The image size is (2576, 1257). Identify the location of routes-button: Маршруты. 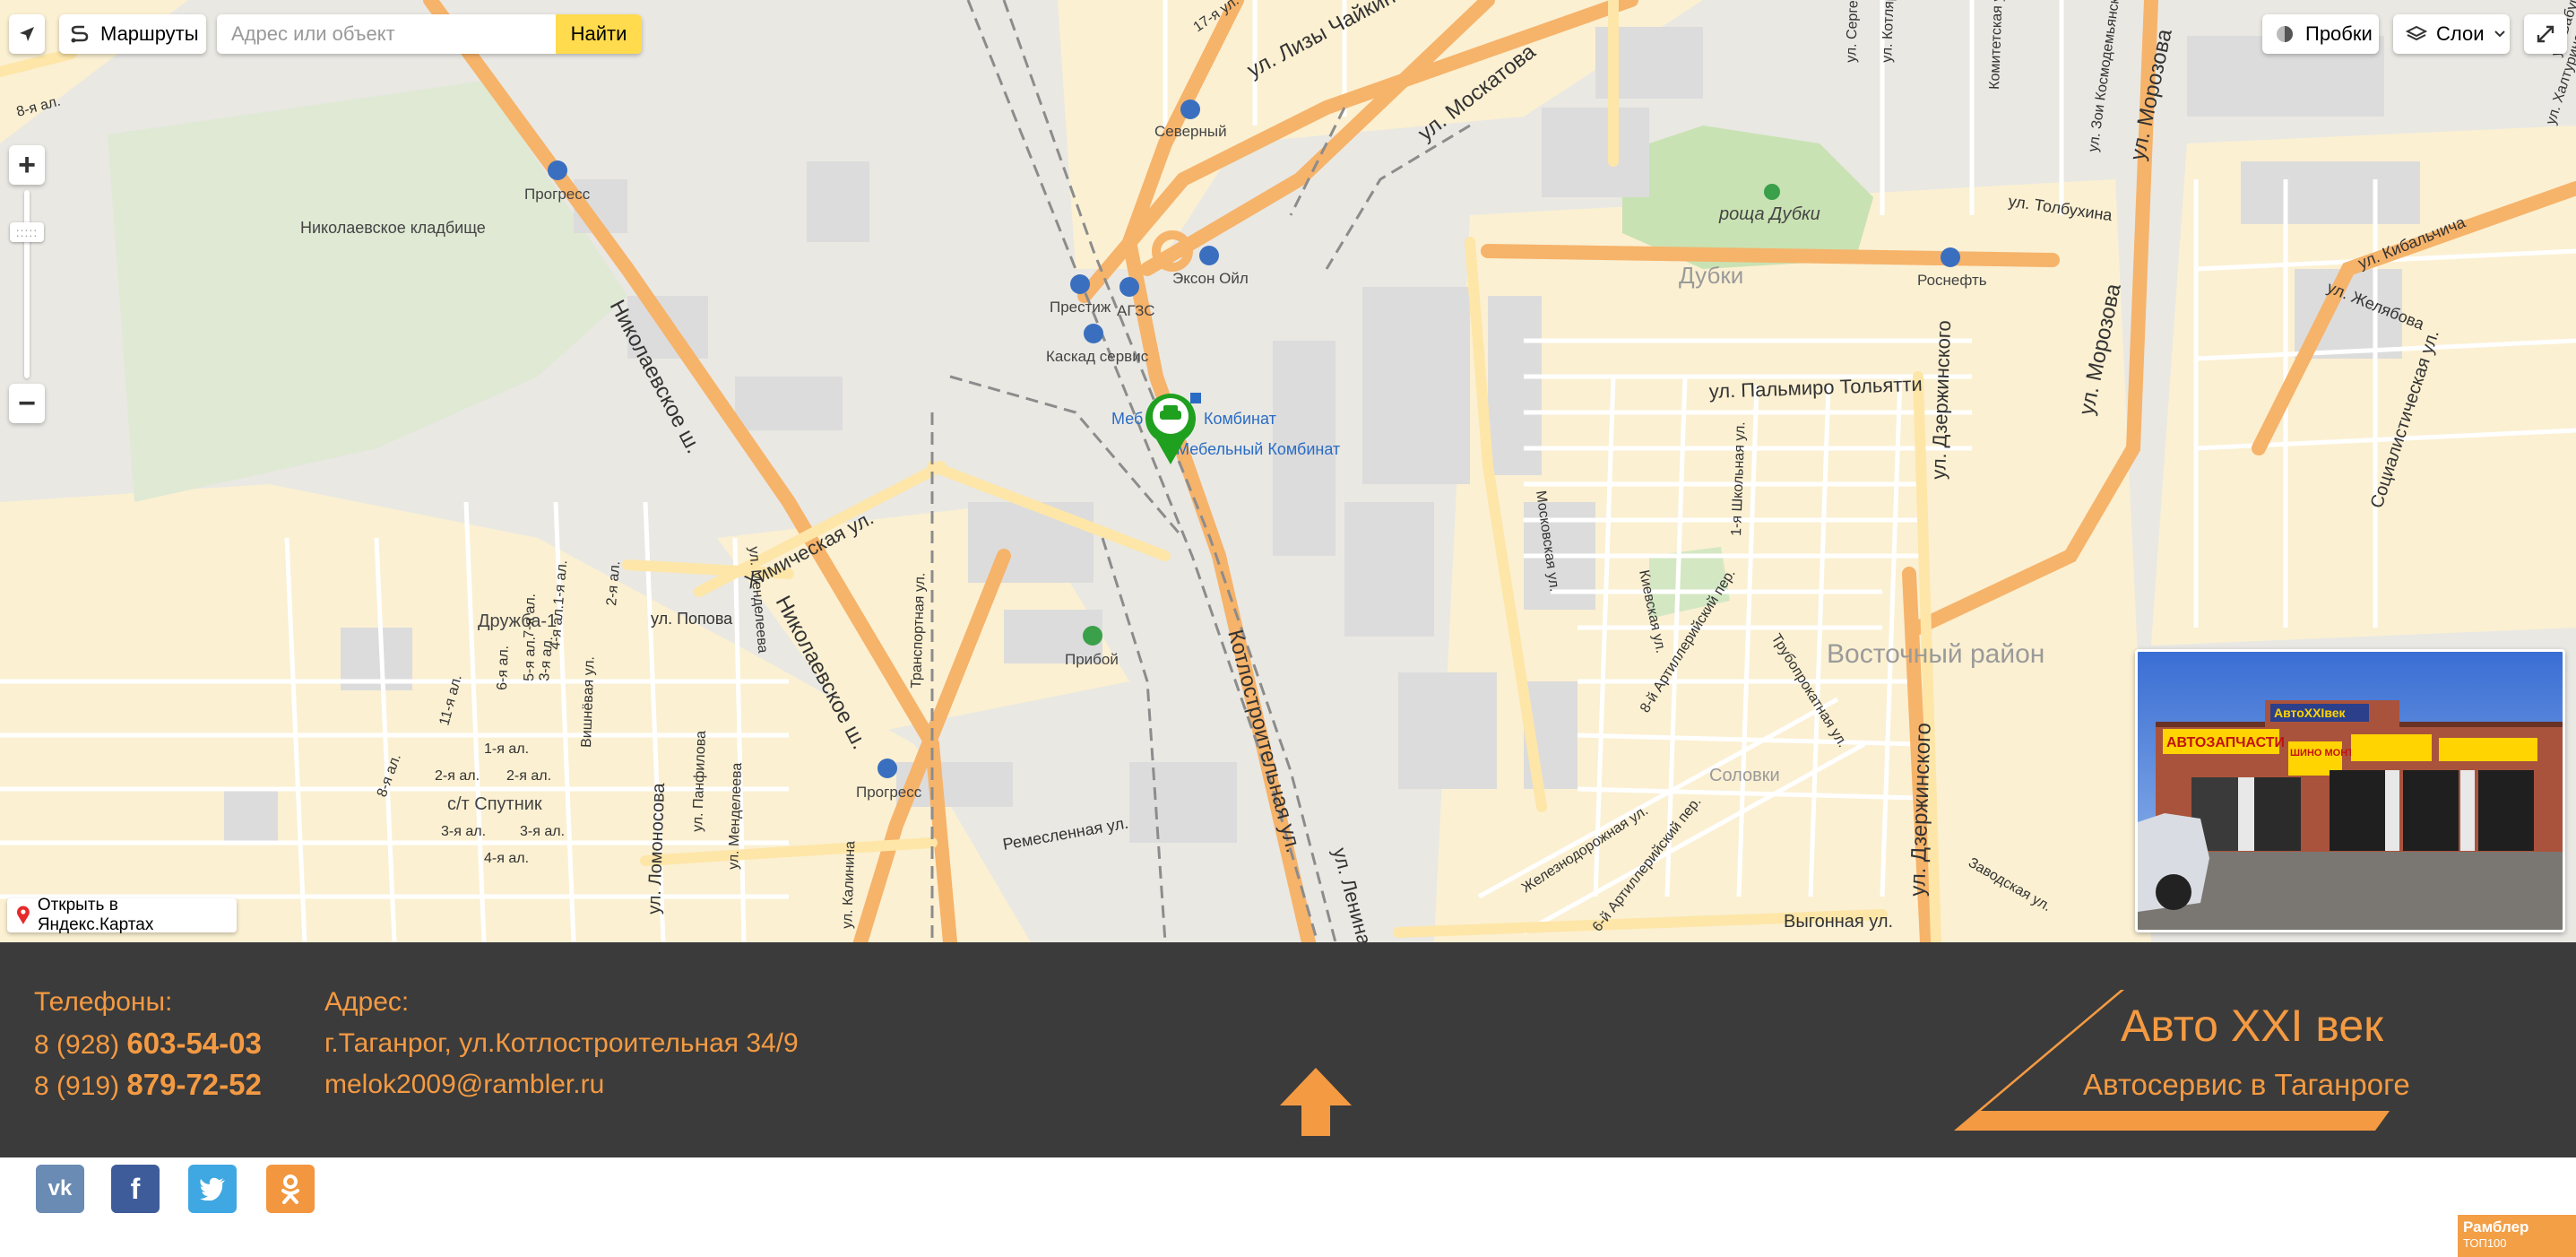
(132, 34).